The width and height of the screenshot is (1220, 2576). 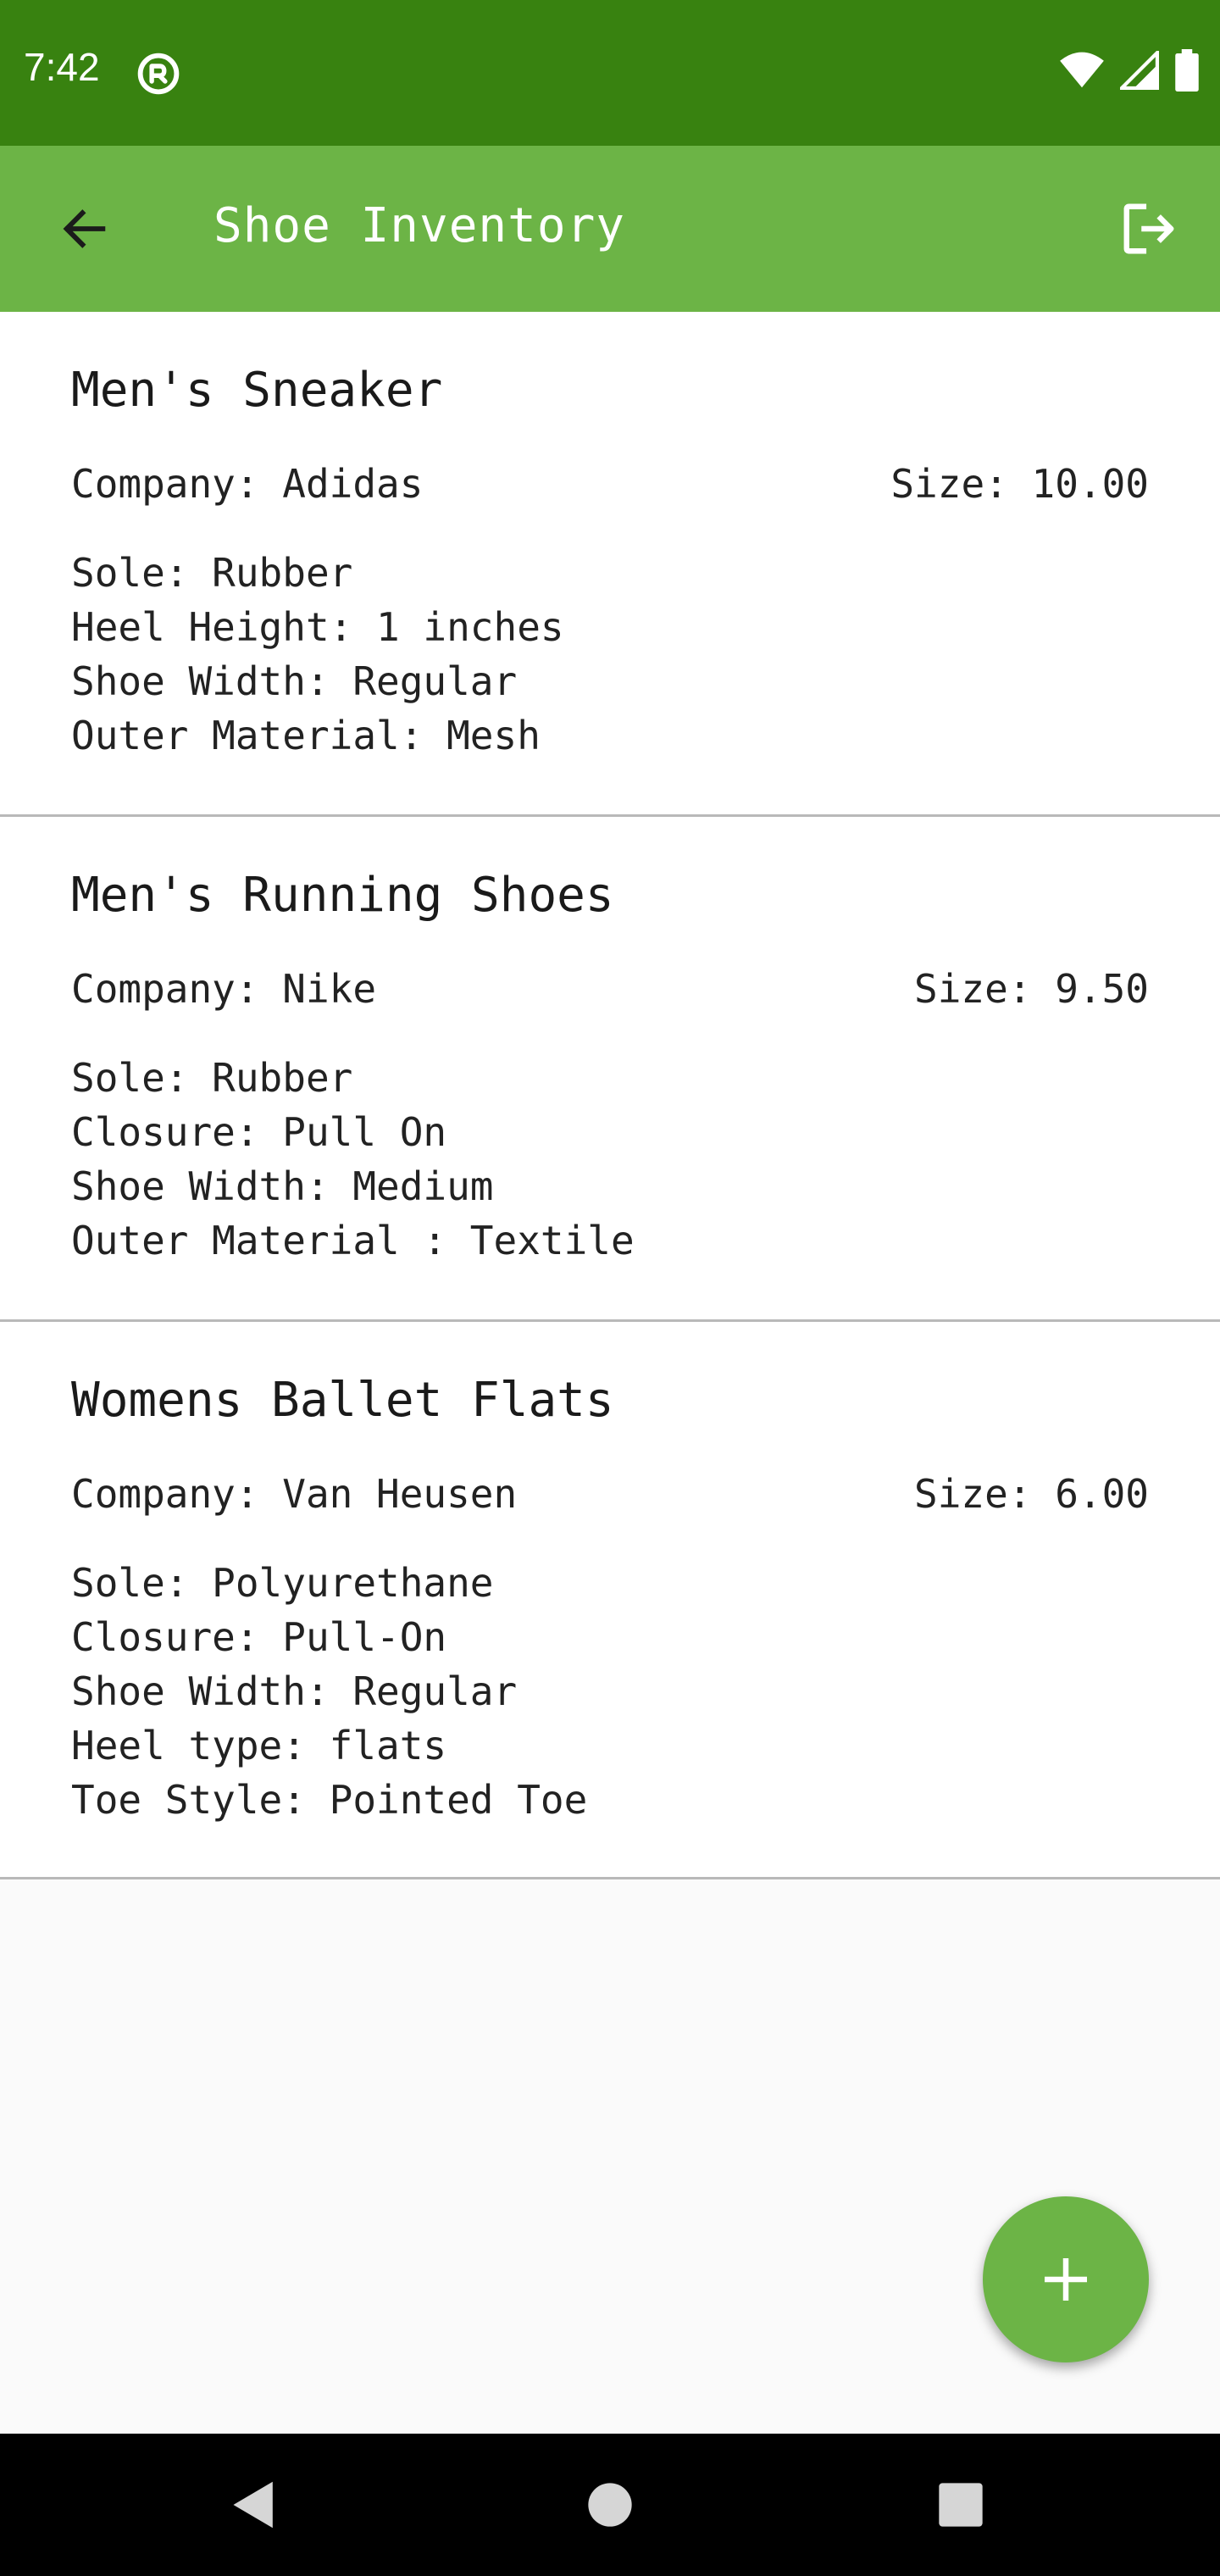 What do you see at coordinates (610, 1494) in the screenshot?
I see `shoe-meta-row: Company: Van Heusen Size: 6.00` at bounding box center [610, 1494].